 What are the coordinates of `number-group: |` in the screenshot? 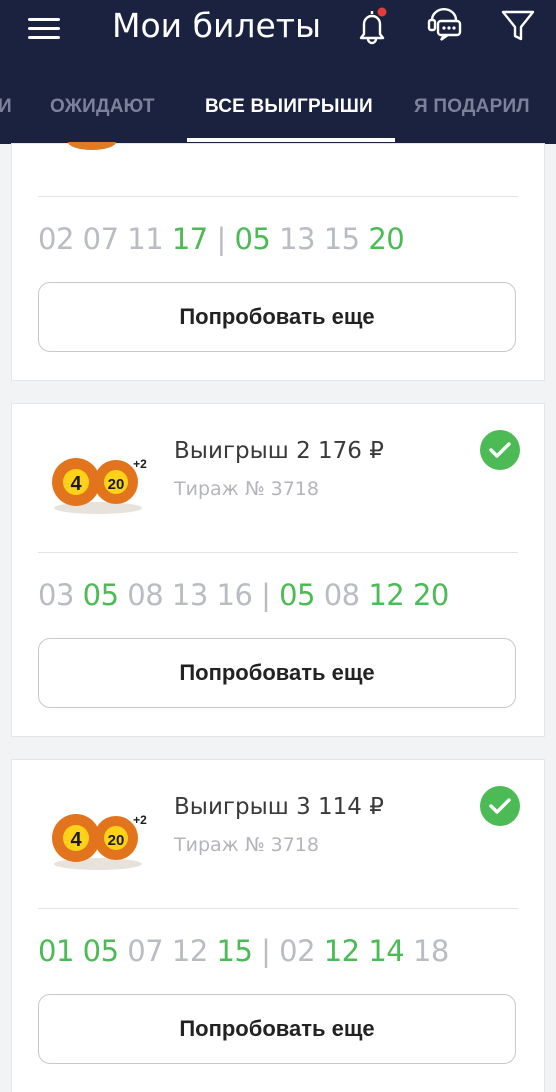 It's located at (221, 239).